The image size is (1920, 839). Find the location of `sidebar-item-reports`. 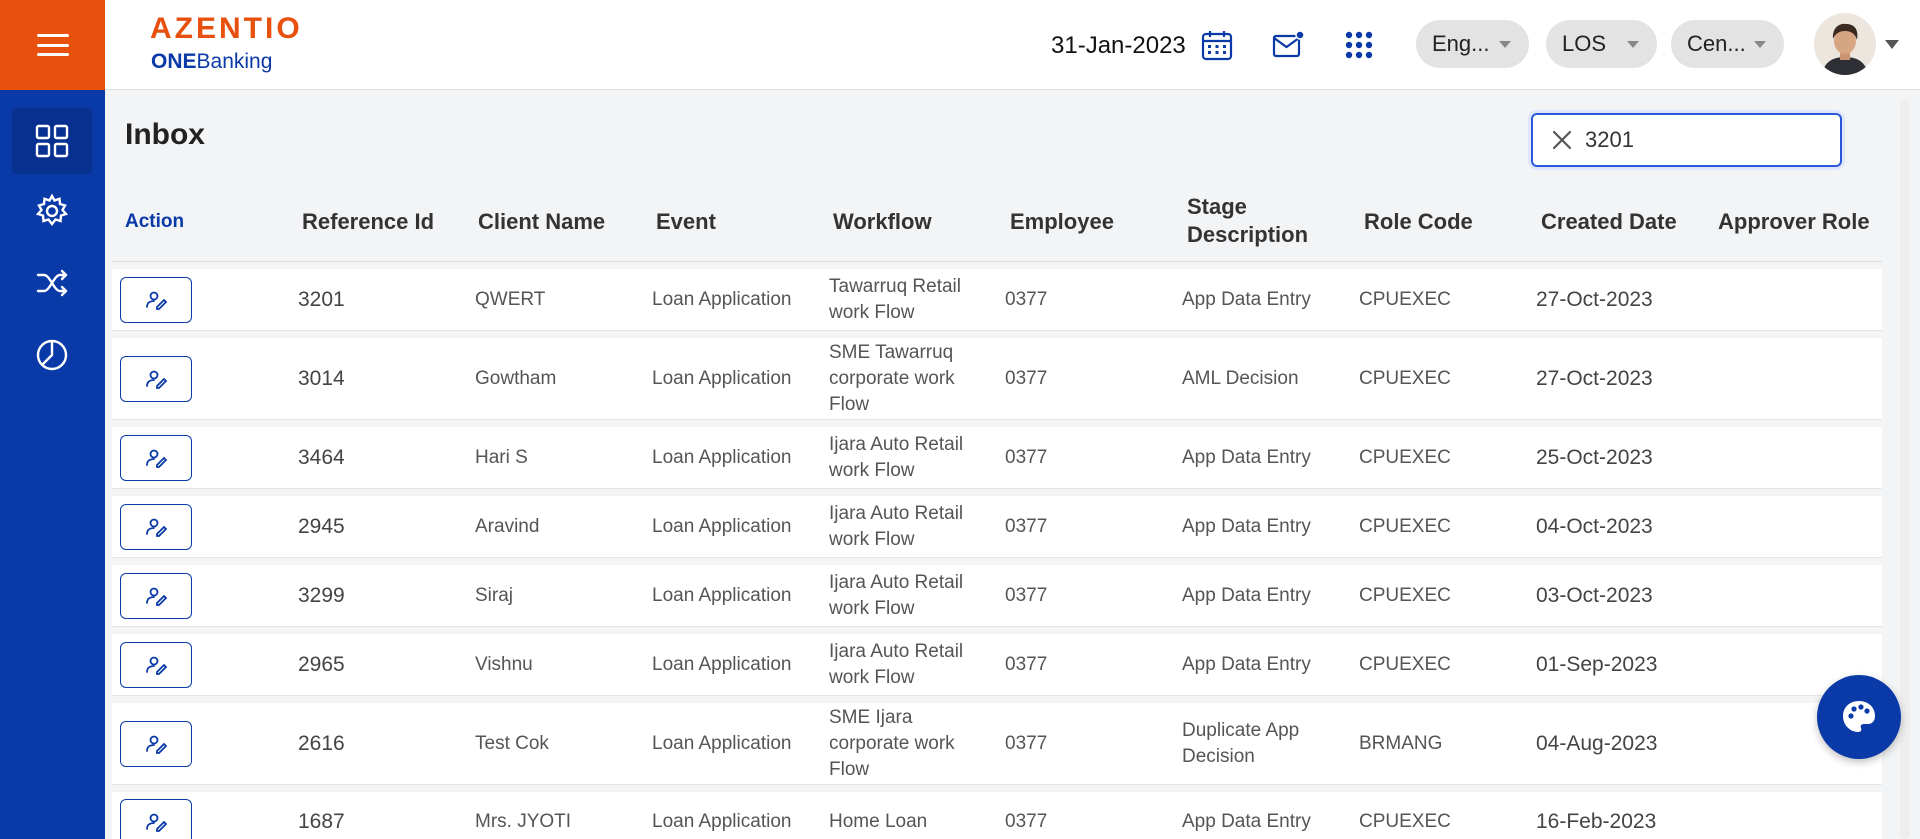

sidebar-item-reports is located at coordinates (52, 355).